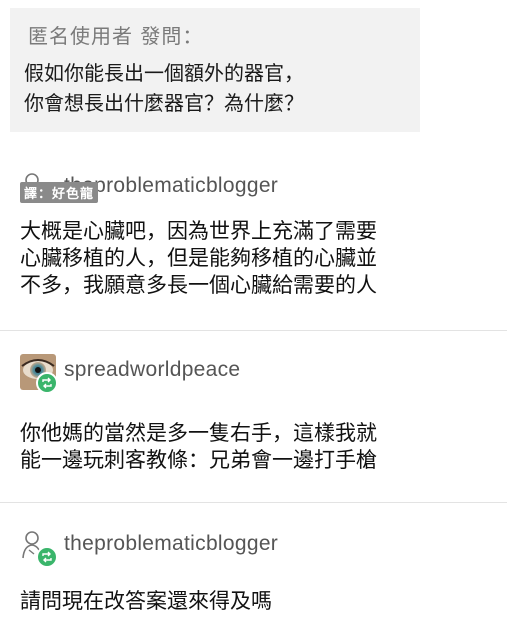 The height and width of the screenshot is (638, 507). What do you see at coordinates (171, 544) in the screenshot?
I see `username: theproblematicblogger` at bounding box center [171, 544].